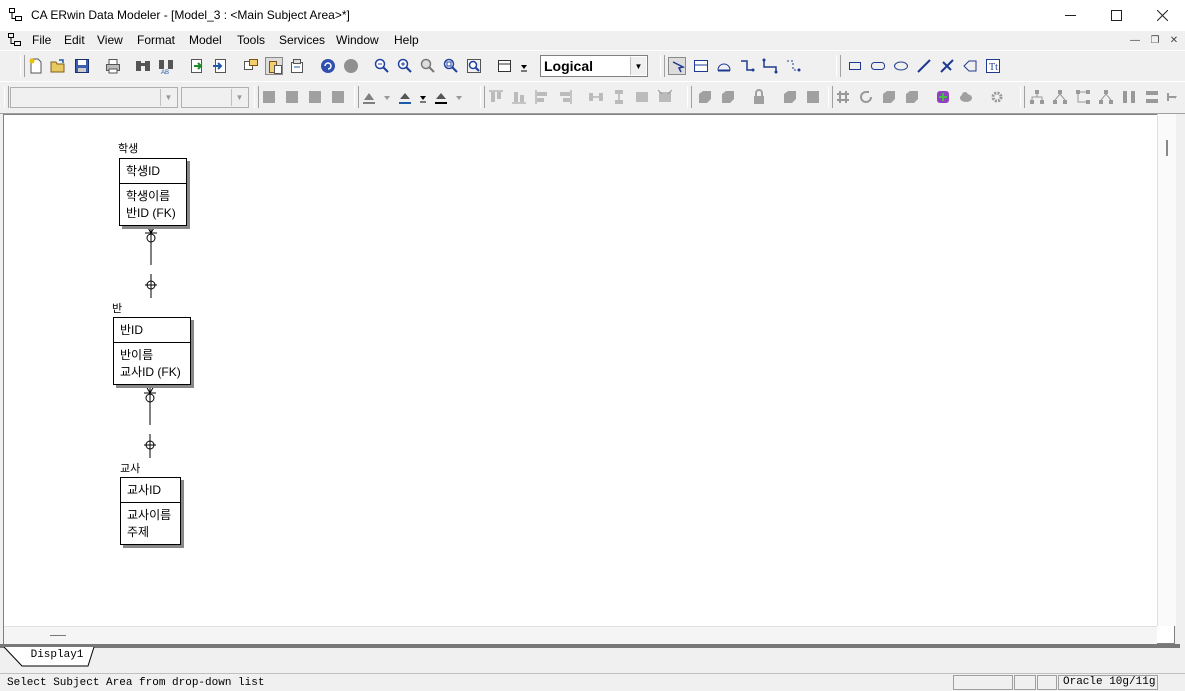  I want to click on group-button, so click(790, 97).